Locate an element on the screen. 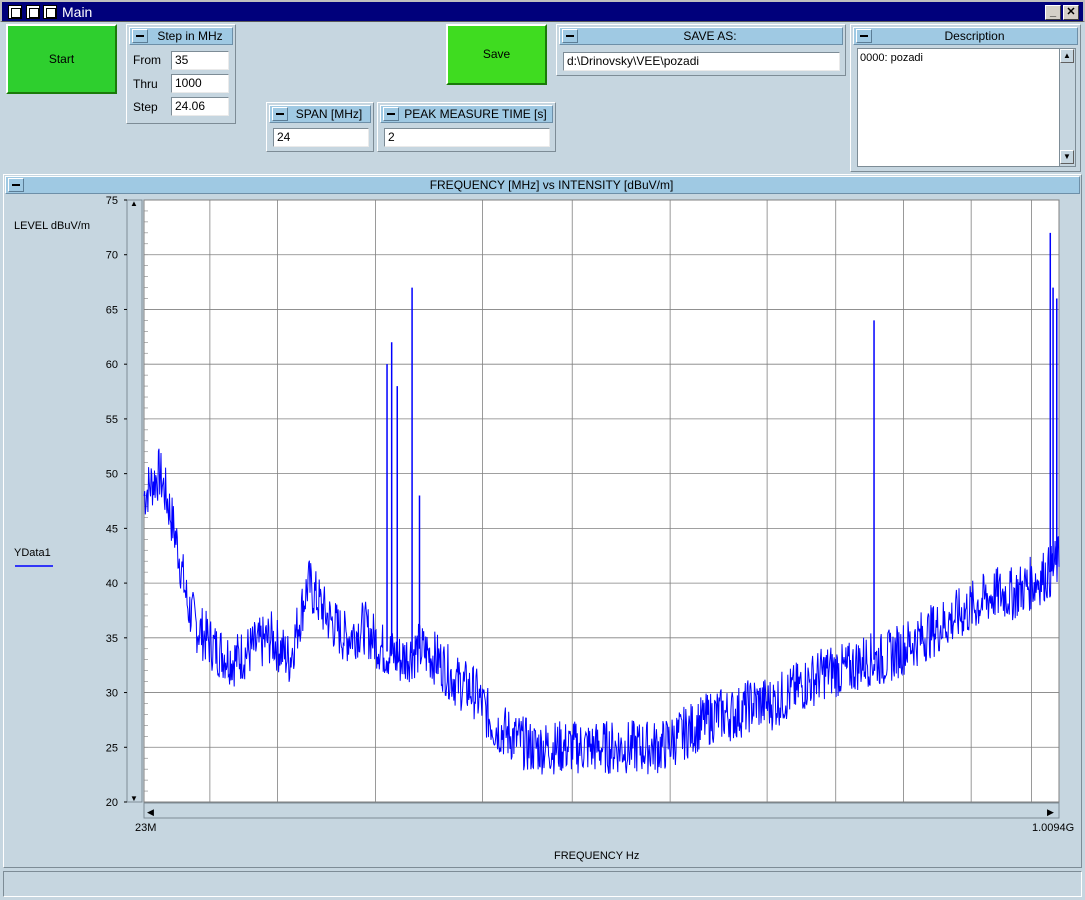  x-end-label: 1.0094G is located at coordinates (1053, 828).